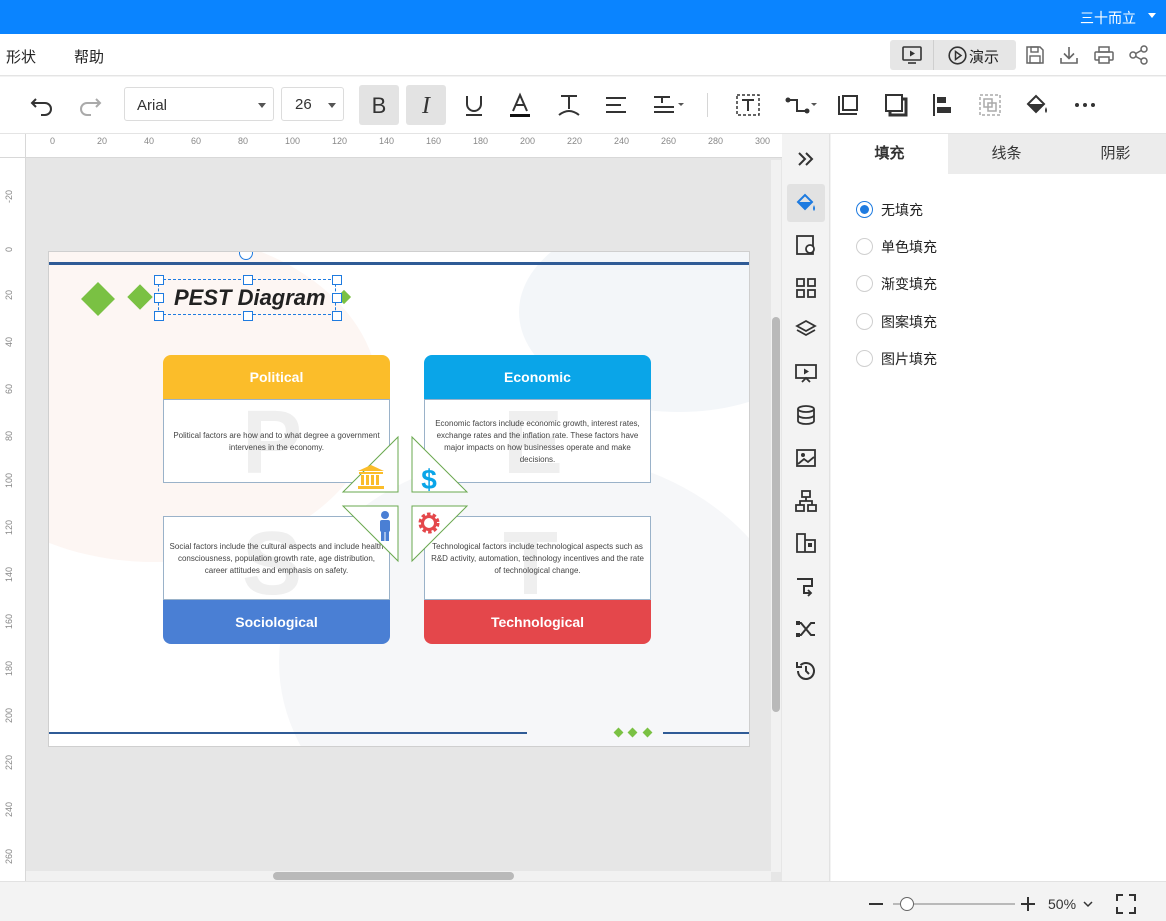  What do you see at coordinates (9, 480) in the screenshot?
I see `ruler-tick-label: 100` at bounding box center [9, 480].